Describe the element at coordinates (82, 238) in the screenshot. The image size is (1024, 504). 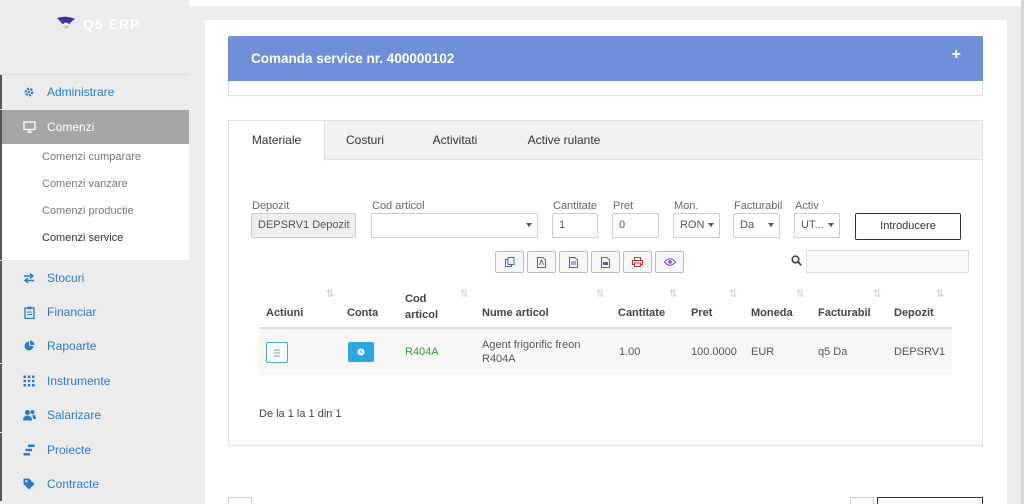
I see `submenu-item-comenzi-service: Comenzi service` at that location.